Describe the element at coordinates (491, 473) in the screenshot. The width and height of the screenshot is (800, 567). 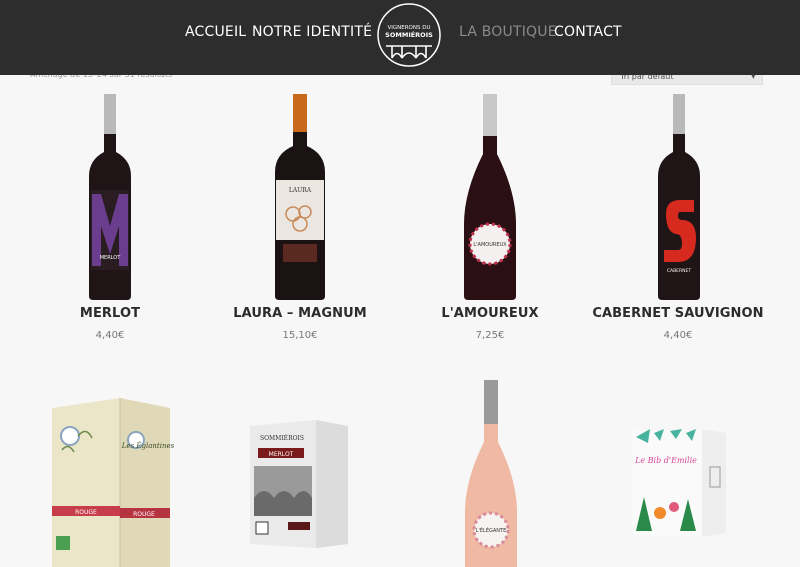
I see `wine-bottle-image: L'ÉLÉGANTE` at that location.